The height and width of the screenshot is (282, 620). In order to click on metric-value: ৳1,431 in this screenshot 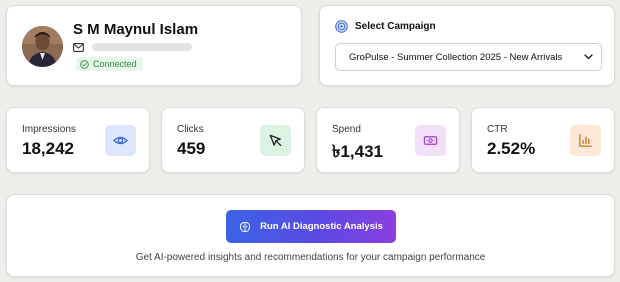, I will do `click(358, 151)`.